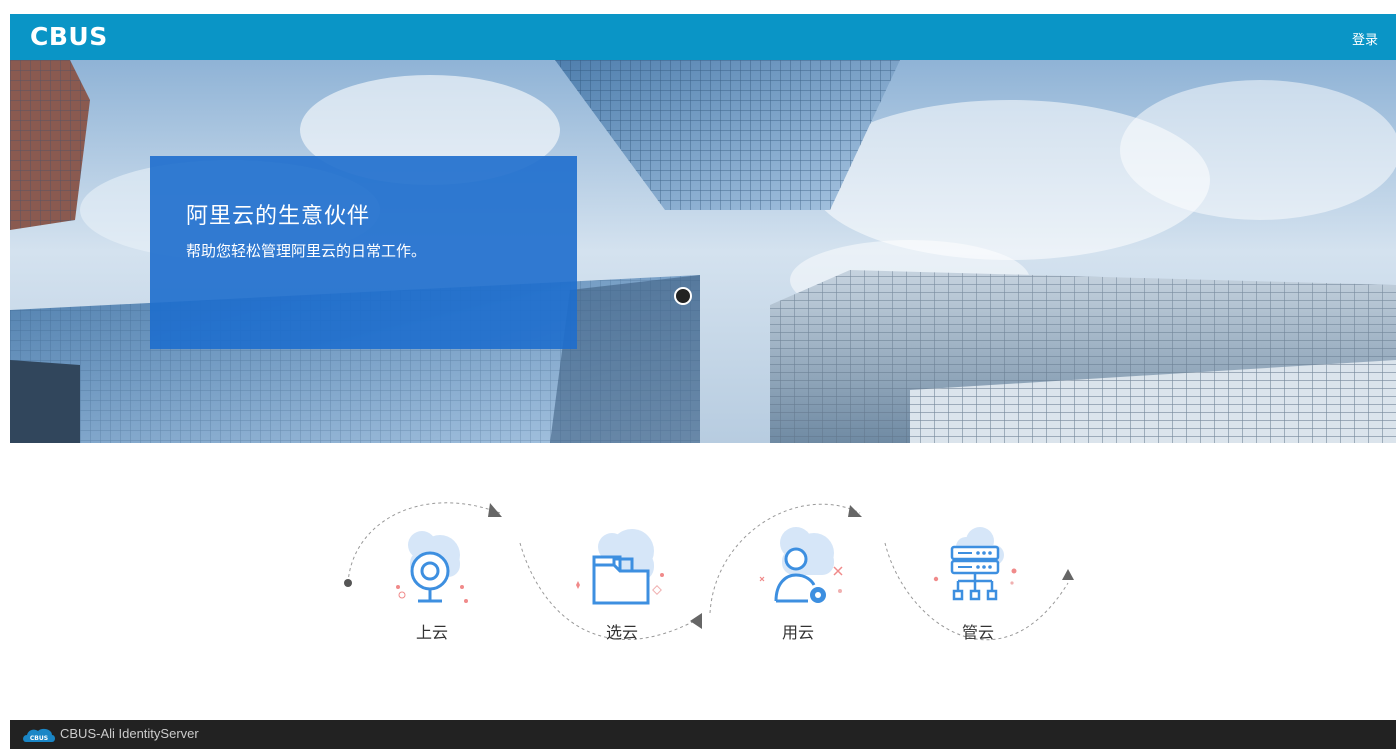 This screenshot has height=749, width=1396. What do you see at coordinates (978, 631) in the screenshot?
I see `step-label-guanyun: 管云` at bounding box center [978, 631].